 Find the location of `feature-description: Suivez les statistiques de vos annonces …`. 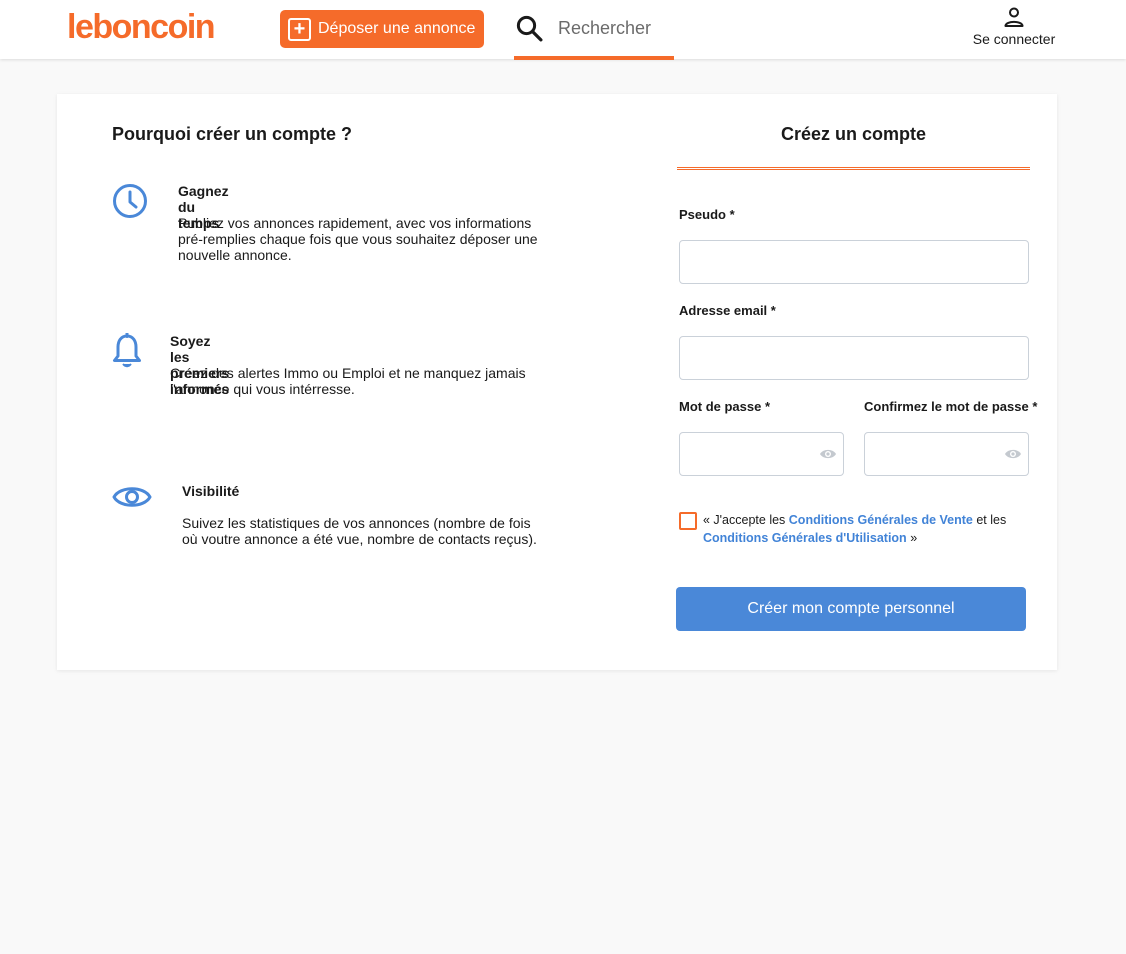

feature-description: Suivez les statistiques de vos annonces … is located at coordinates (359, 531).